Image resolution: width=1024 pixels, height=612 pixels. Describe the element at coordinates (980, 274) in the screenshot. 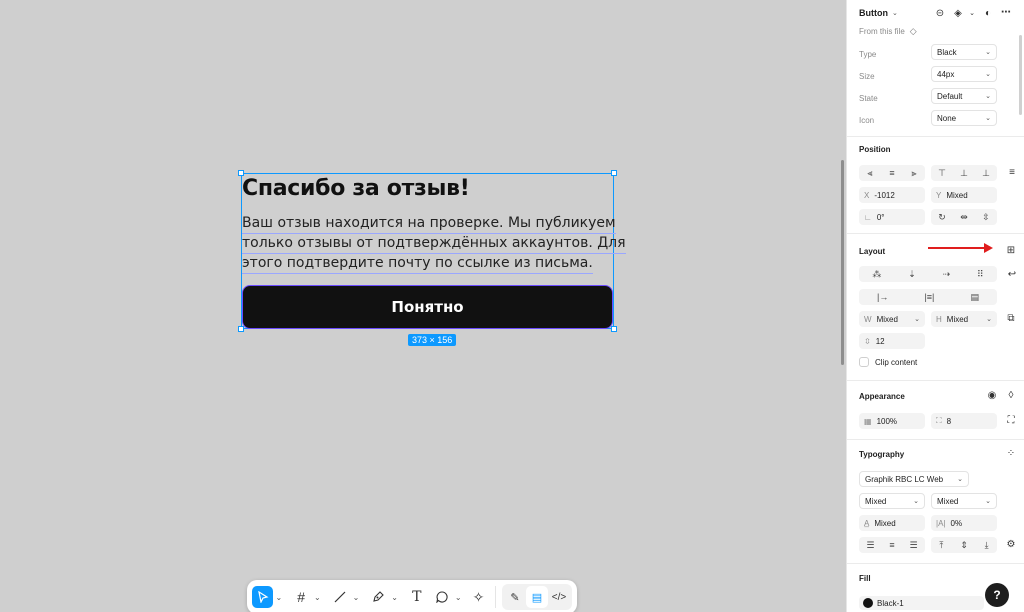

I see `layout-grid-icon: ⠿` at that location.